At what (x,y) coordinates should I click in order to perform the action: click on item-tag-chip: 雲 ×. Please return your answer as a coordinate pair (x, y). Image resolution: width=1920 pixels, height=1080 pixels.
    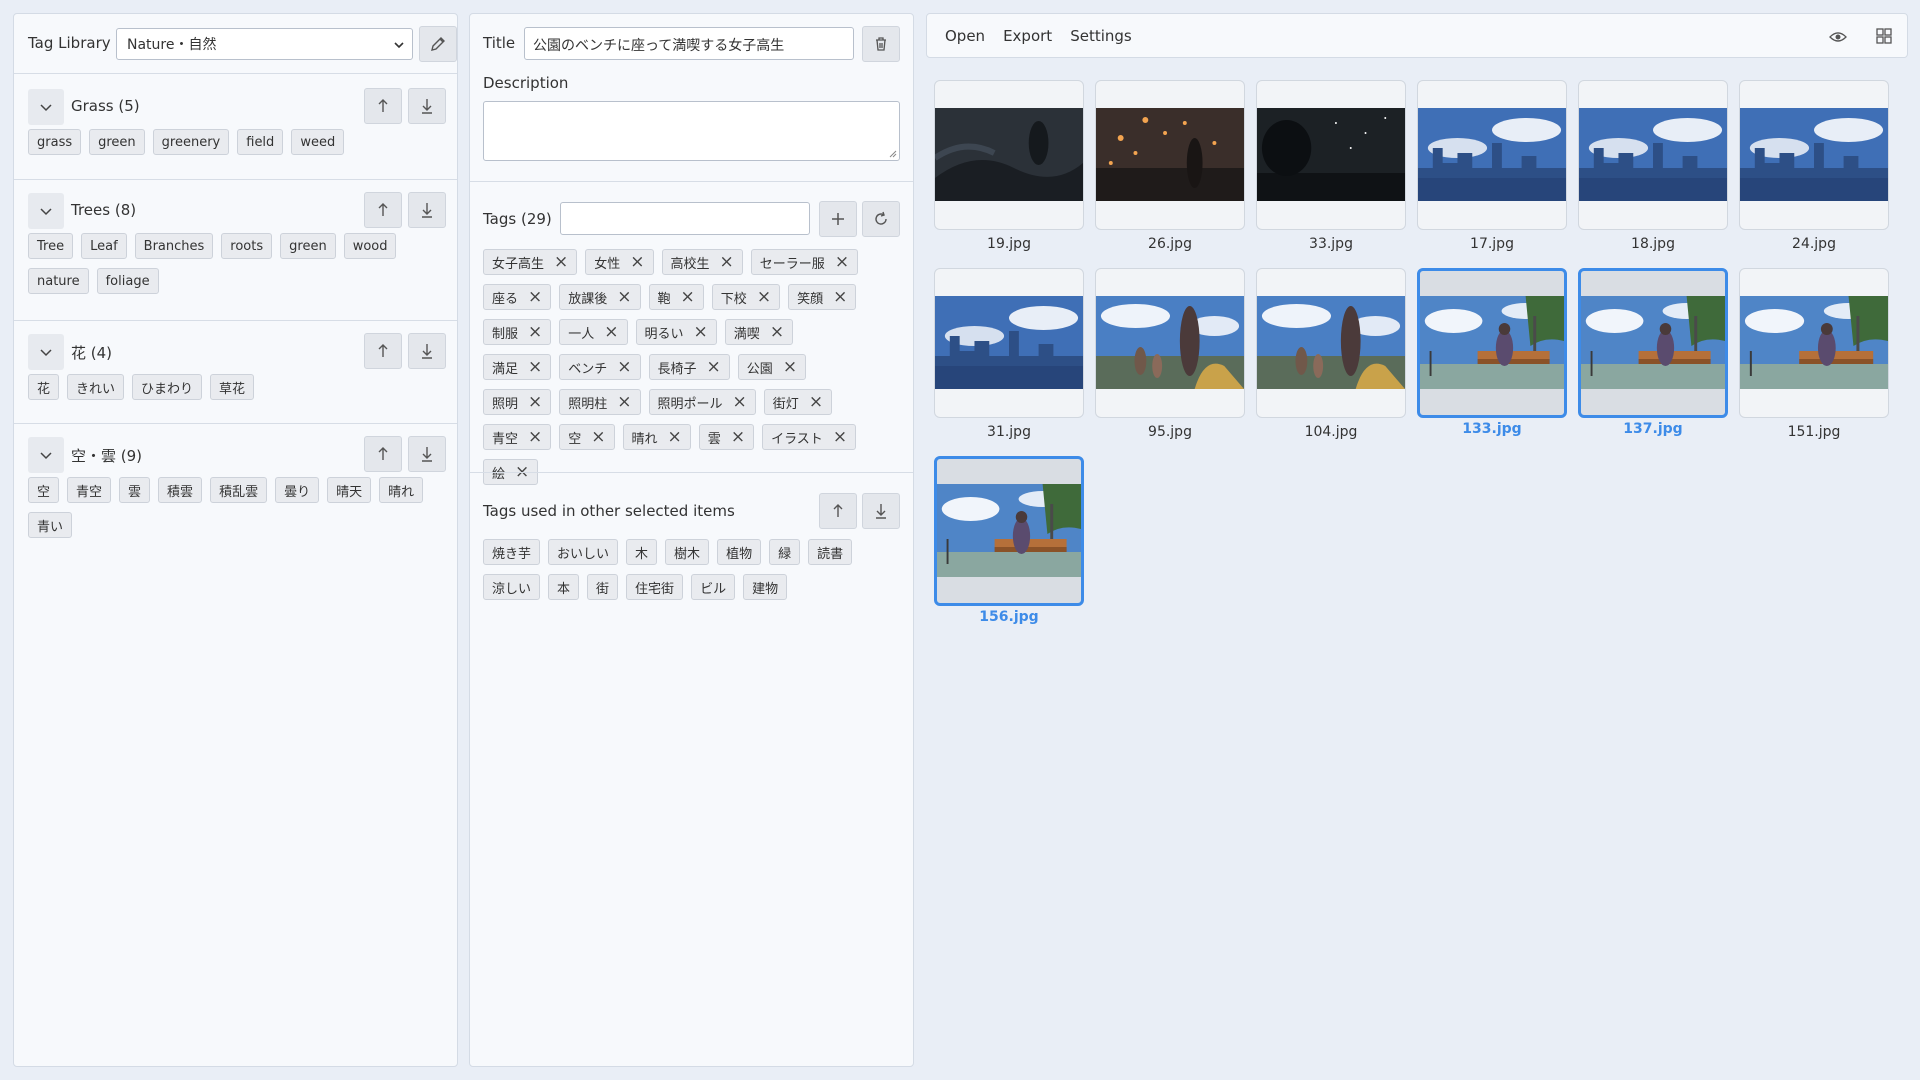
    Looking at the image, I should click on (726, 437).